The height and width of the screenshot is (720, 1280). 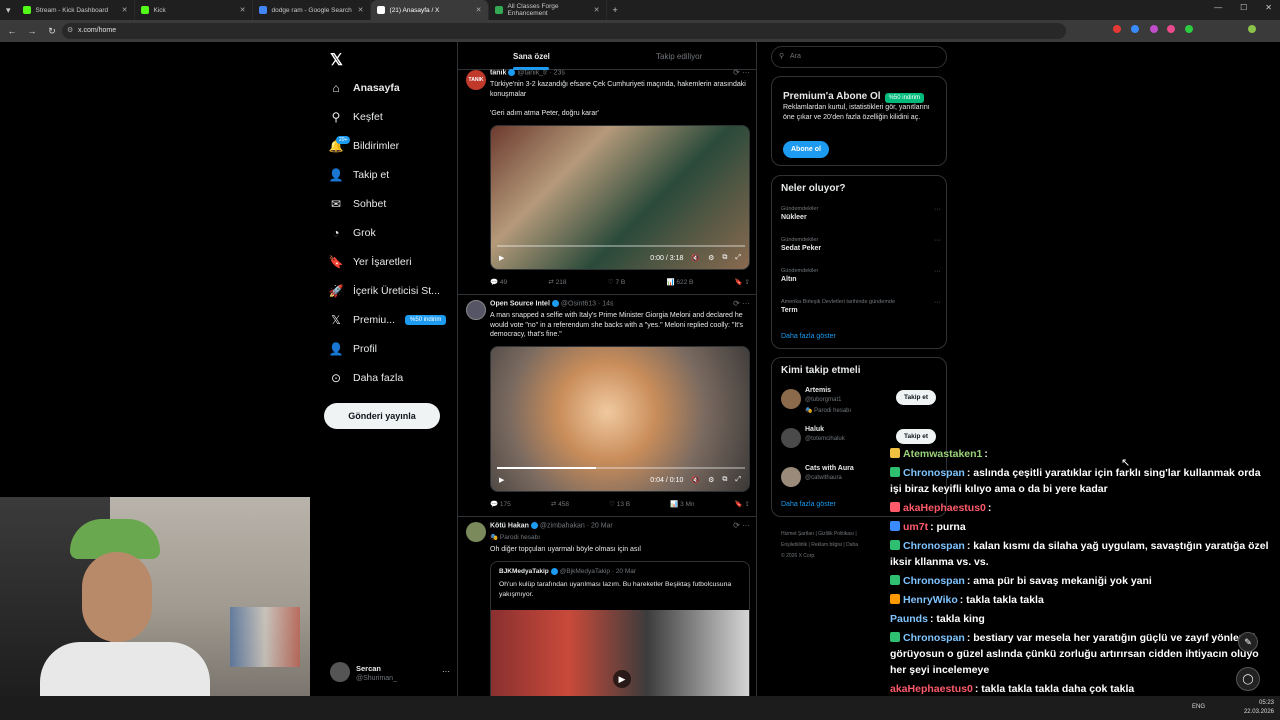 I want to click on footer-link: Reklam bilgisi, so click(x=826, y=545).